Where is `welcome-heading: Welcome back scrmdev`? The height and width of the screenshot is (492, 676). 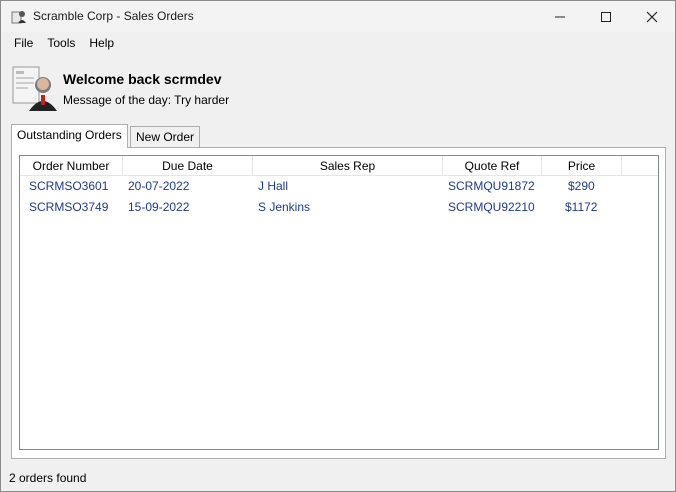 welcome-heading: Welcome back scrmdev is located at coordinates (142, 79).